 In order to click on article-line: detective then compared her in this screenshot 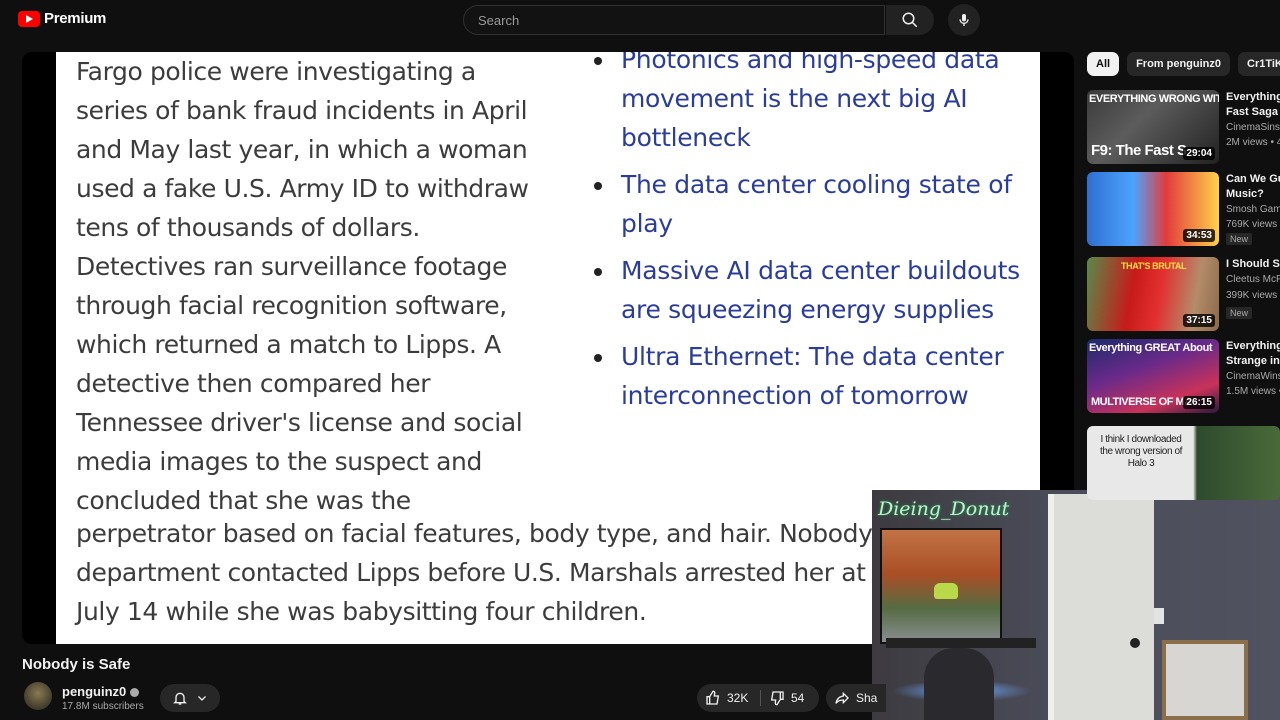, I will do `click(253, 383)`.